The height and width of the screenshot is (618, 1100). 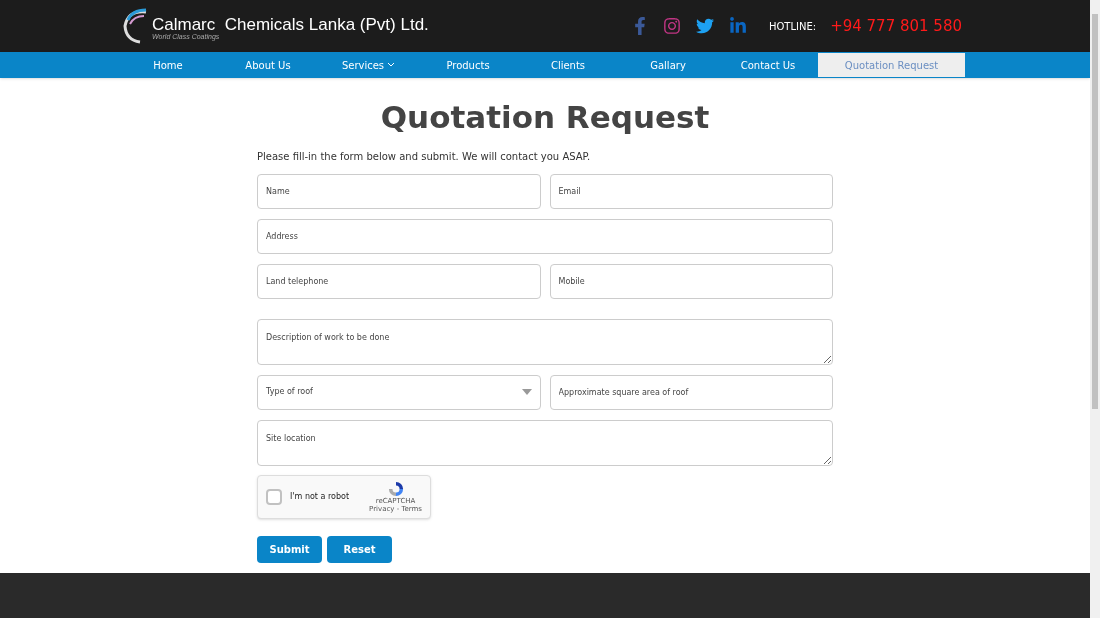 What do you see at coordinates (289, 549) in the screenshot?
I see `form-button: Submit` at bounding box center [289, 549].